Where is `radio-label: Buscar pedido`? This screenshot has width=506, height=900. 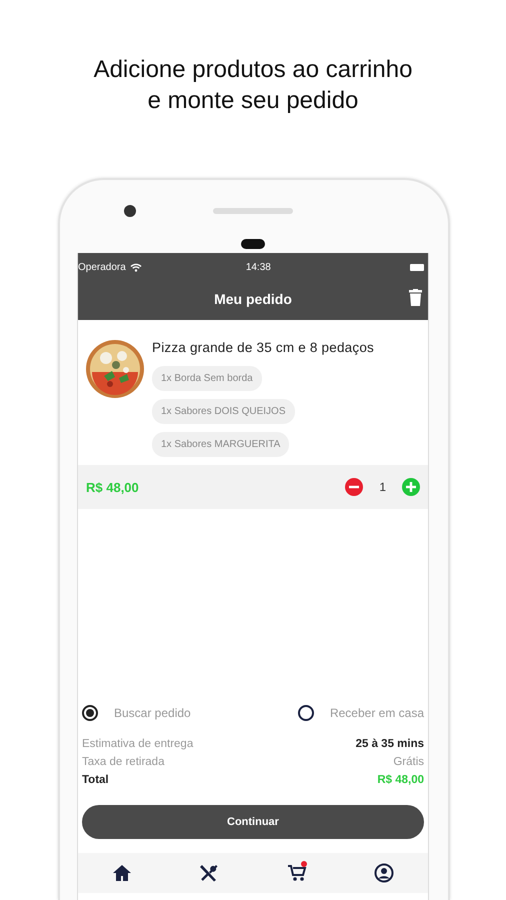
radio-label: Buscar pedido is located at coordinates (152, 713).